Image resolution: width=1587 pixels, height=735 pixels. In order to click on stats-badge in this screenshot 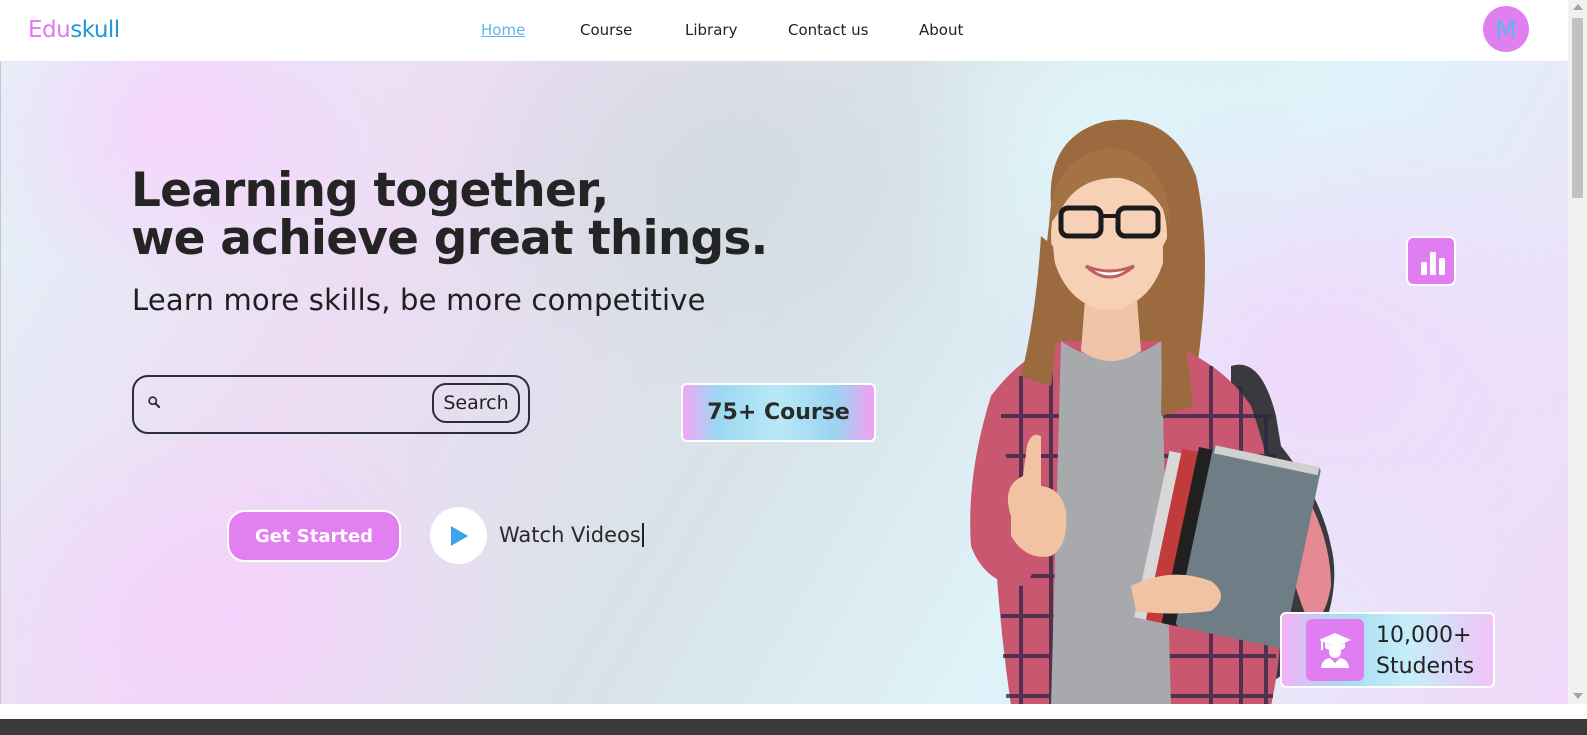, I will do `click(1431, 261)`.